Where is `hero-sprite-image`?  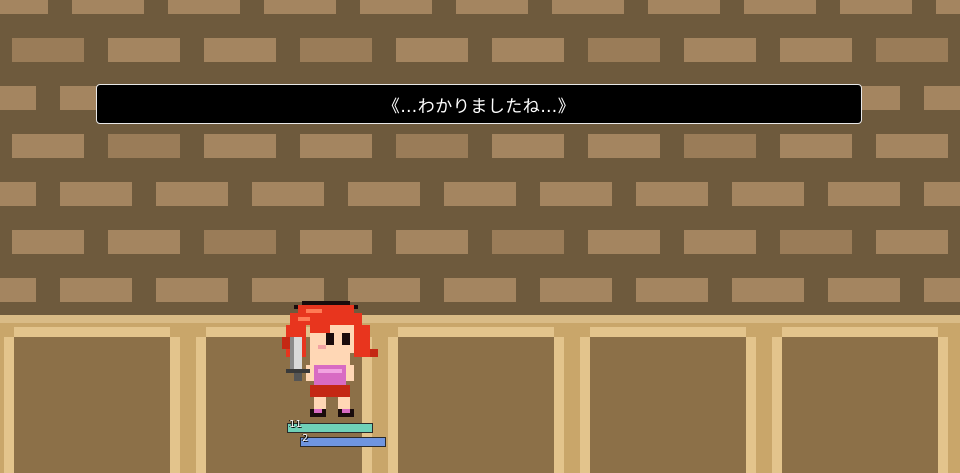 hero-sprite-image is located at coordinates (330, 359).